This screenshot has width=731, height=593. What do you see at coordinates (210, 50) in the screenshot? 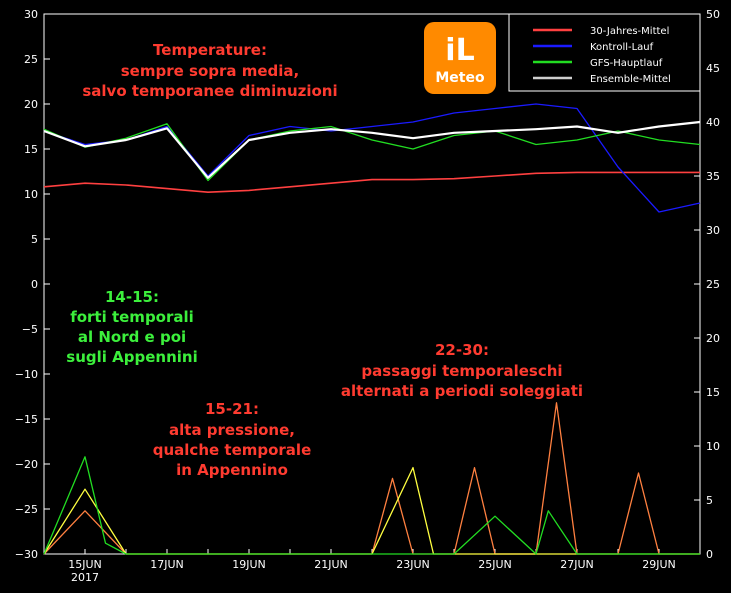
I see `annotation-temp-title: Temperature:` at bounding box center [210, 50].